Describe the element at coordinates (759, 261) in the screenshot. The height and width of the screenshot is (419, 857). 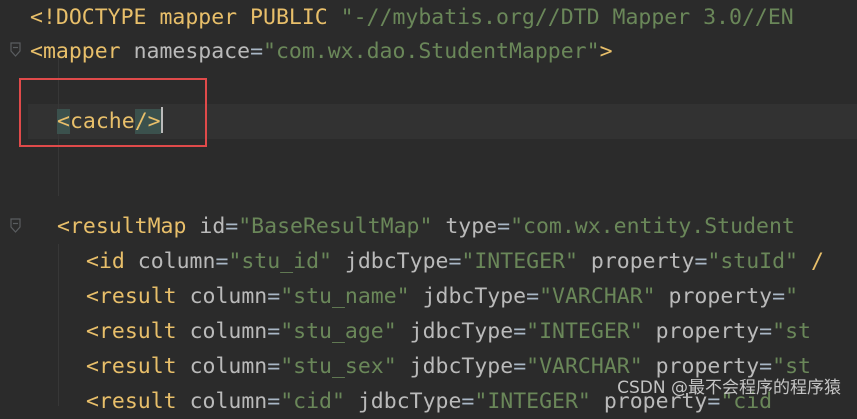
I see `code-token: "stuId"` at that location.